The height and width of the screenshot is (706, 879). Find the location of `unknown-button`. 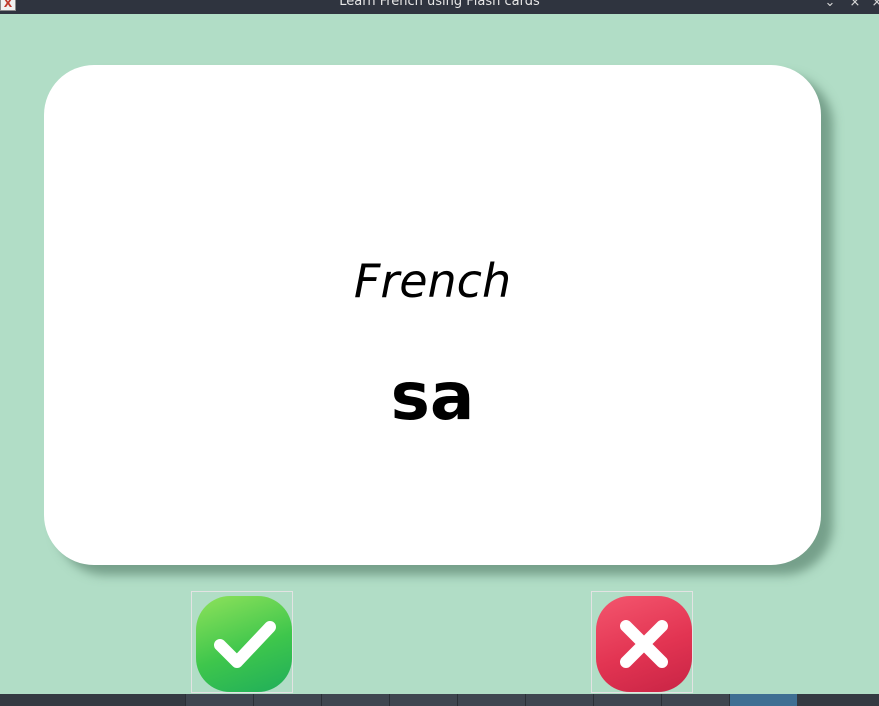

unknown-button is located at coordinates (642, 642).